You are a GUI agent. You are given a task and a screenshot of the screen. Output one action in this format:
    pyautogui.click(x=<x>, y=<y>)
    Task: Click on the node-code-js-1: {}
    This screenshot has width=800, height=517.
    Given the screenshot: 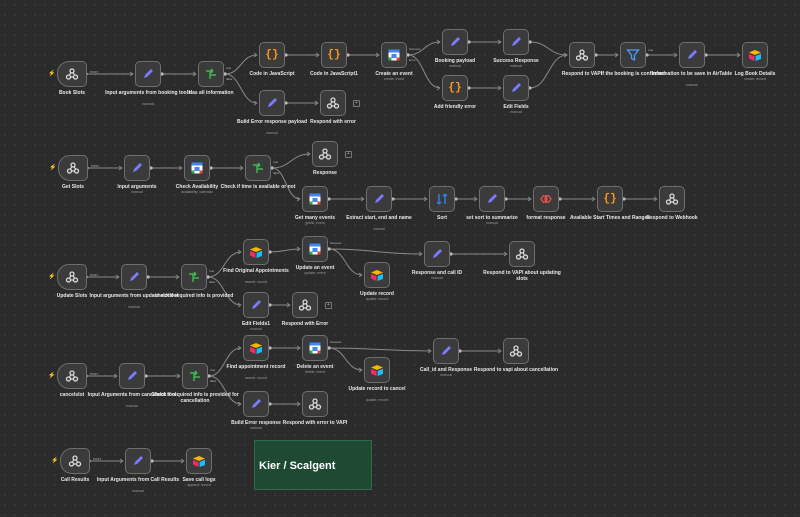 What is the action you would take?
    pyautogui.click(x=272, y=55)
    